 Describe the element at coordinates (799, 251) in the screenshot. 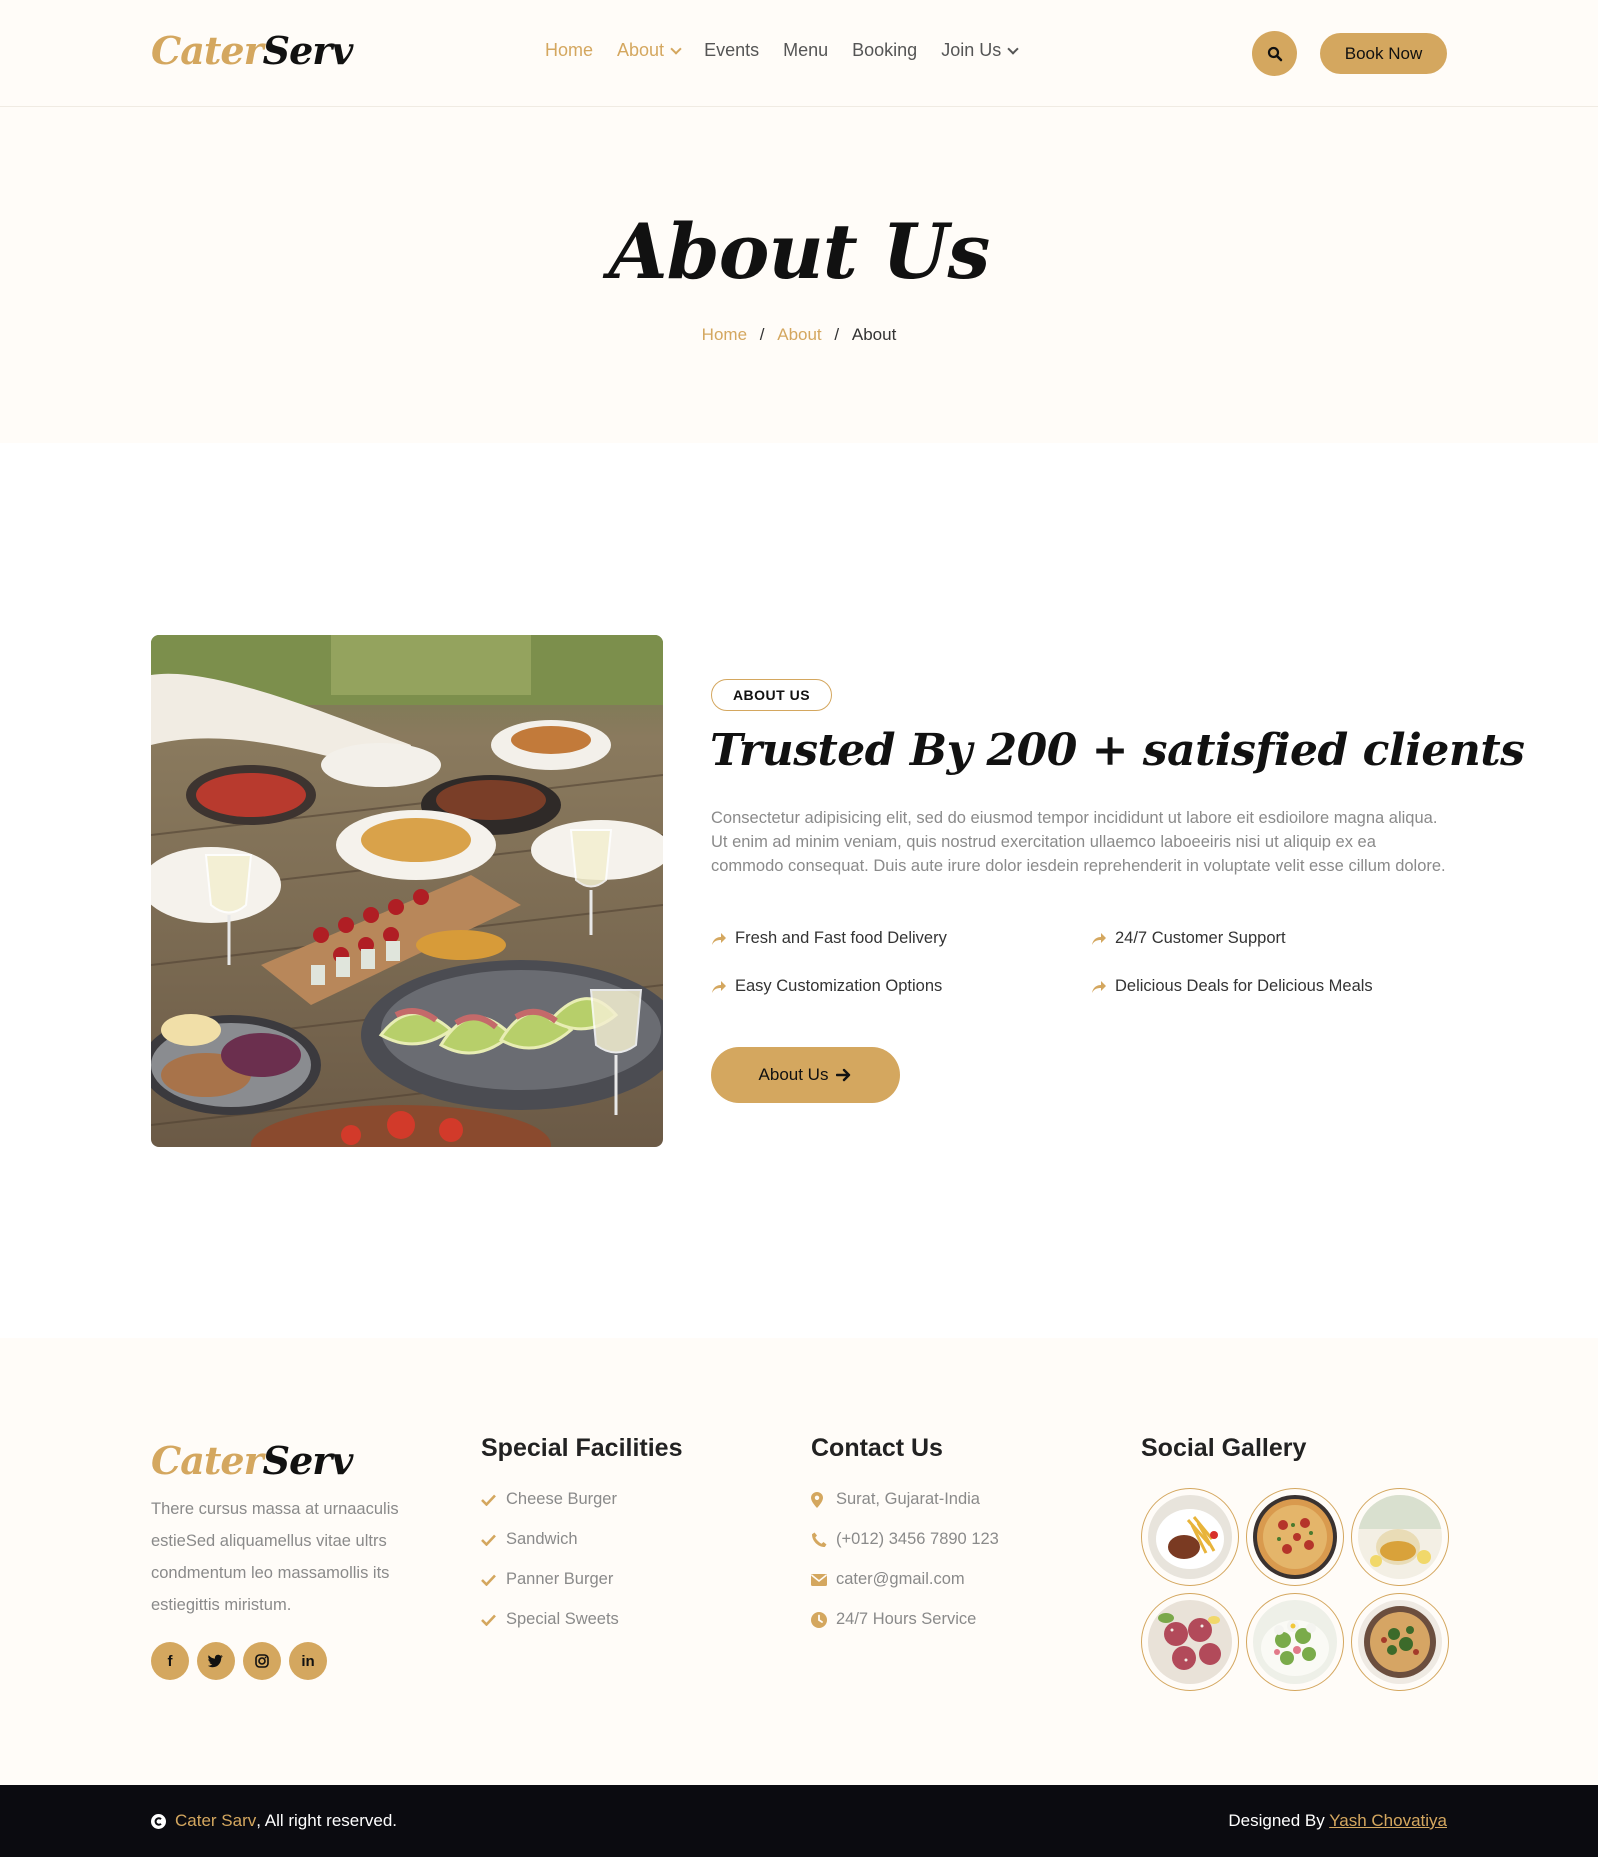

I see `page-title: About Us` at that location.